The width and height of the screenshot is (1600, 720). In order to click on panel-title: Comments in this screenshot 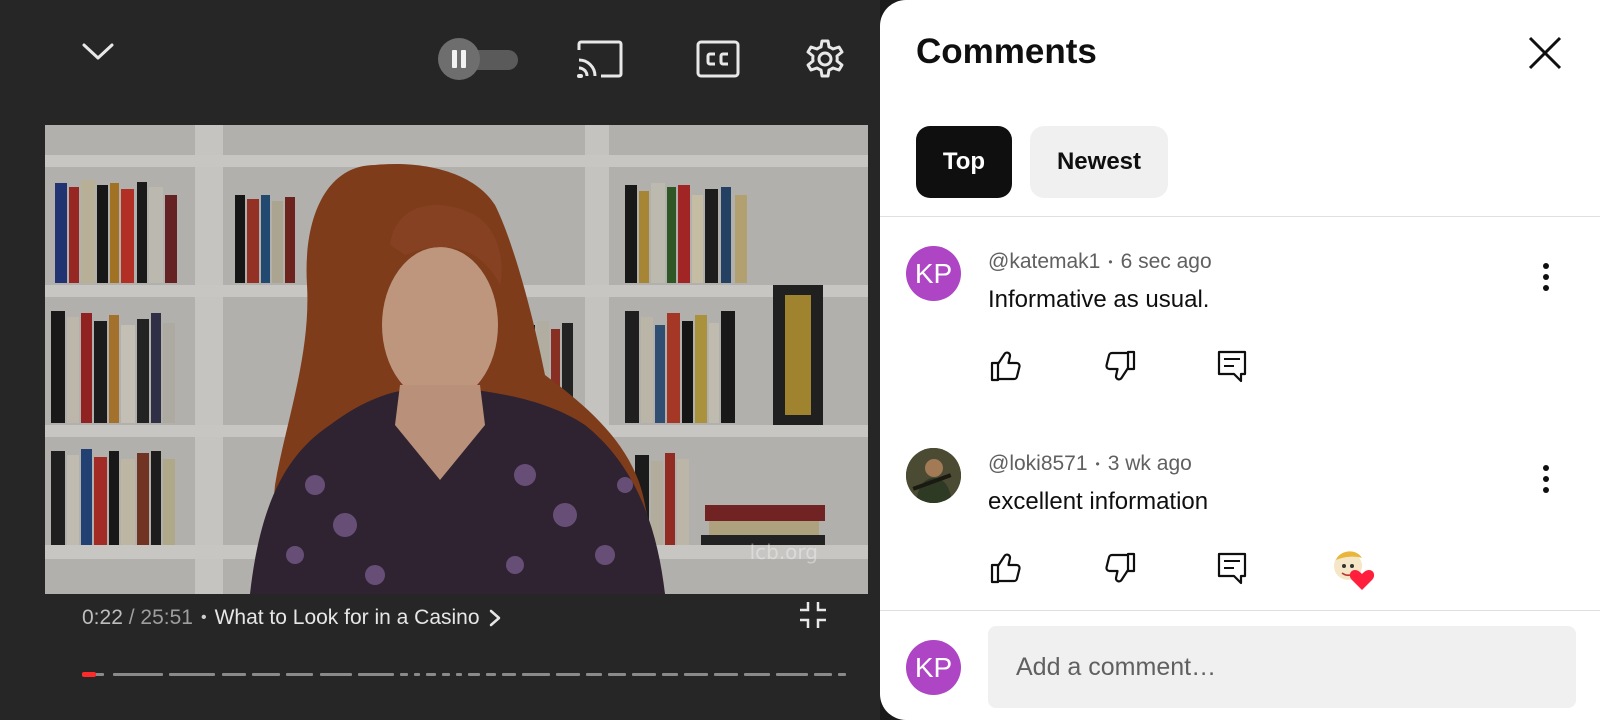, I will do `click(1006, 51)`.